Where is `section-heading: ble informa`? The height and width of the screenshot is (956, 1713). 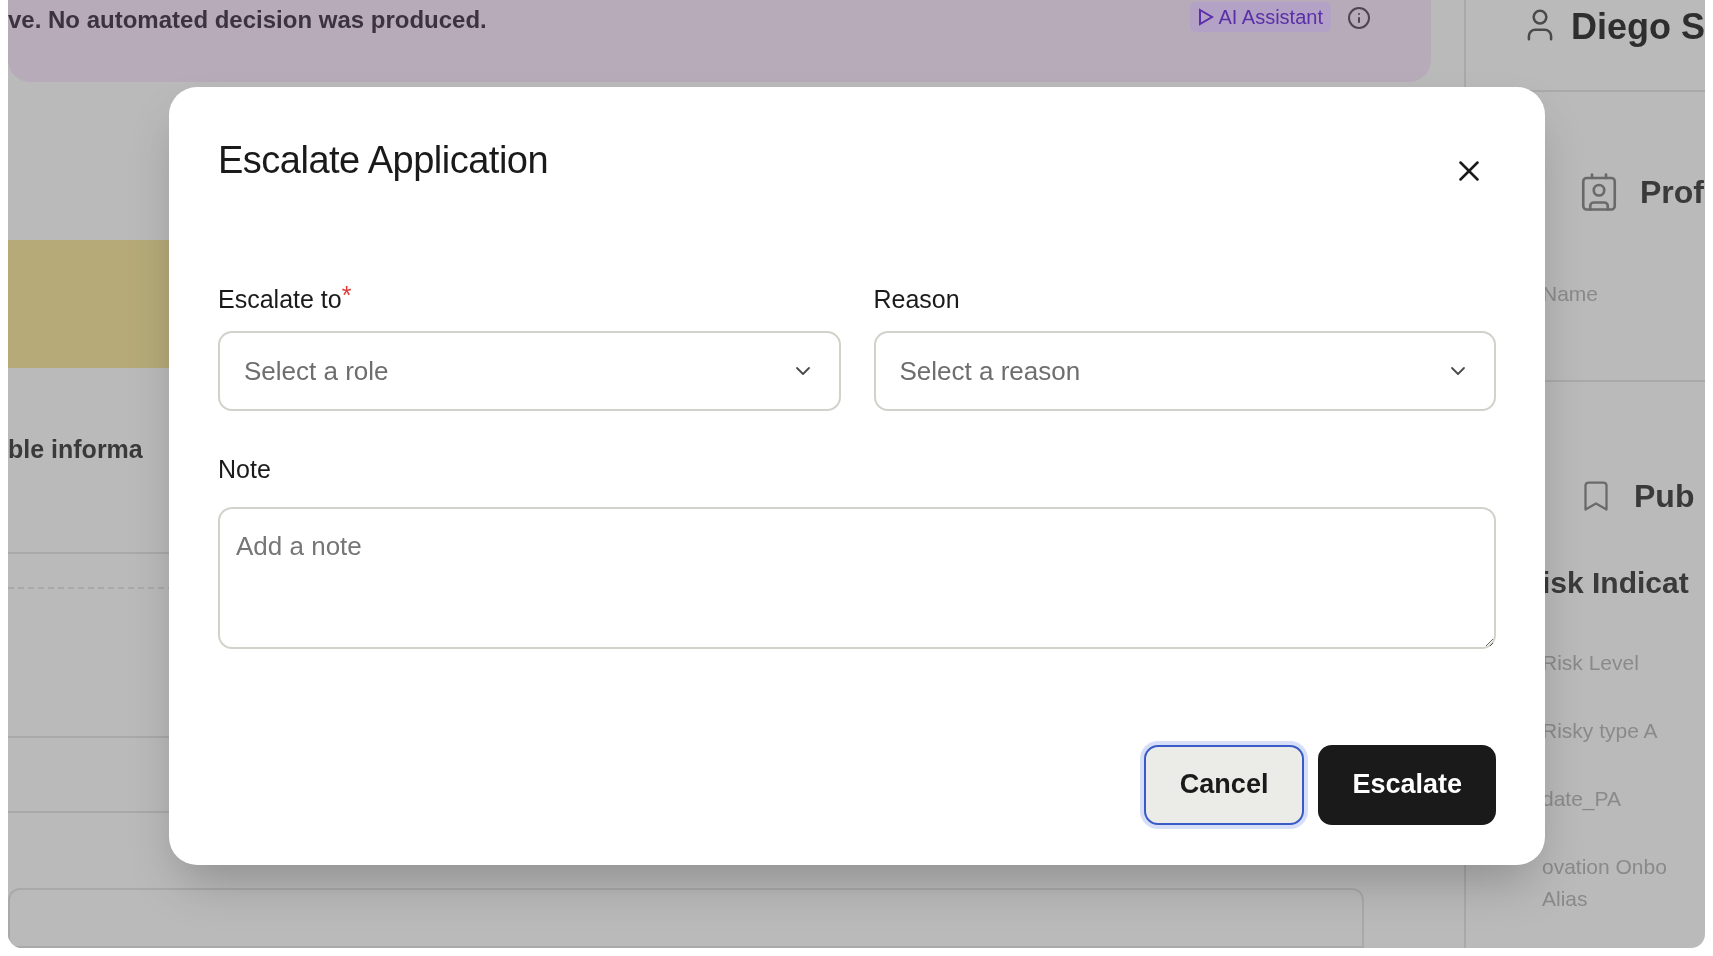 section-heading: ble informa is located at coordinates (75, 449).